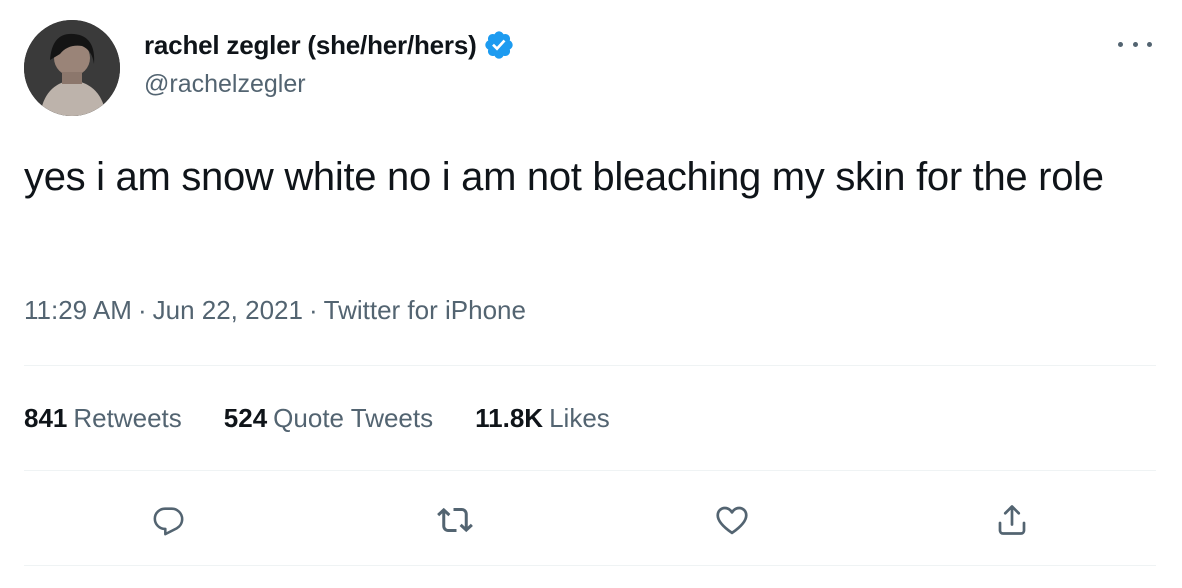 The image size is (1182, 588). I want to click on retweets-count: 841, so click(46, 417).